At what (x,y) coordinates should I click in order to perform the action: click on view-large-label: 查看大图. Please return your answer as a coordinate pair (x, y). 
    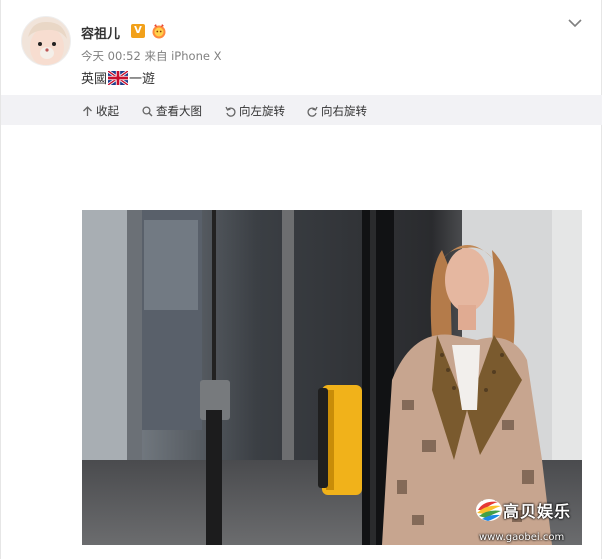
    Looking at the image, I should click on (179, 111).